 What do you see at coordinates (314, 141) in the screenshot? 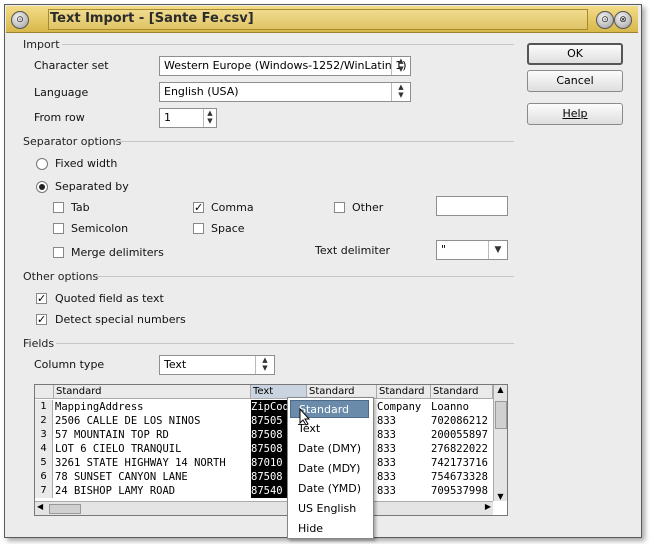
I see `separator-divider` at bounding box center [314, 141].